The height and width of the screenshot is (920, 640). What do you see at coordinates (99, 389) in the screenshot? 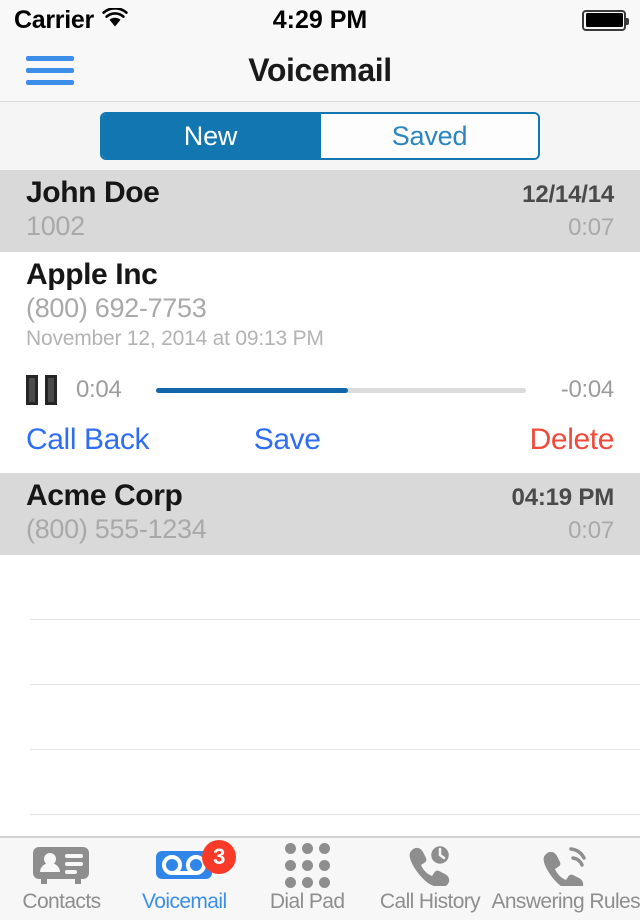
I see `player-elapsed-time: 0:04` at bounding box center [99, 389].